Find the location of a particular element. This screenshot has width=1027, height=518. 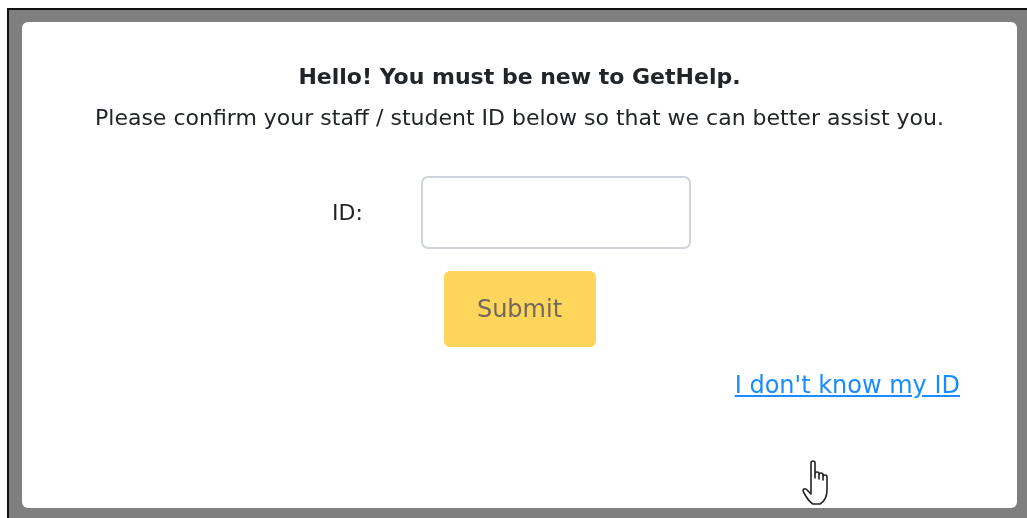

dialog-message: Please confirm your staff / student ID below so that we can better assist you. is located at coordinates (519, 118).